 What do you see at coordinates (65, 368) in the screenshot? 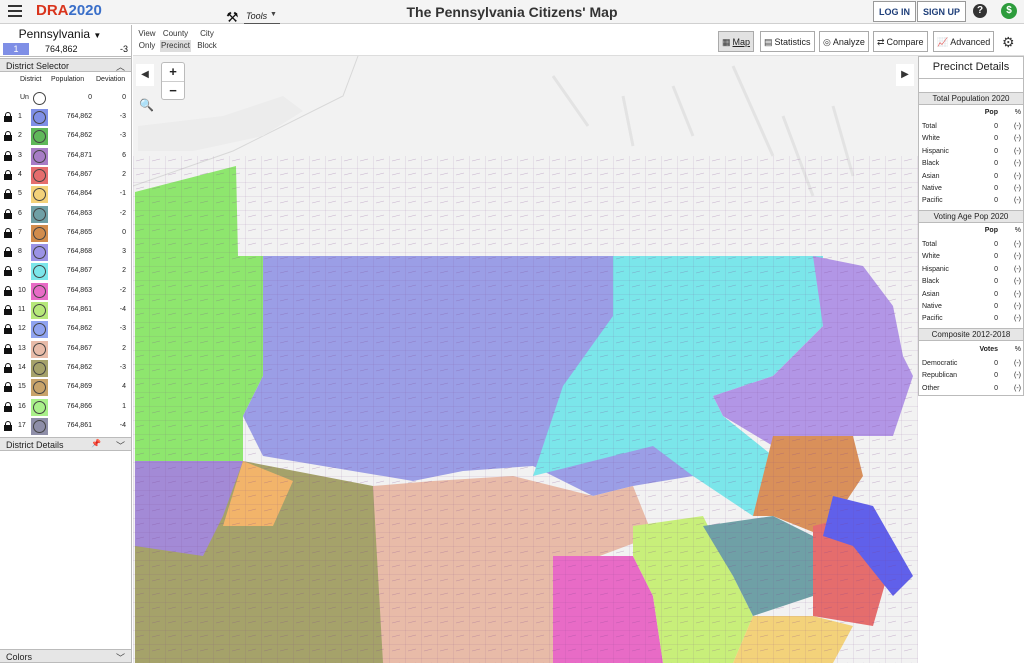
I see `district-row: 14 764,862 -3` at bounding box center [65, 368].